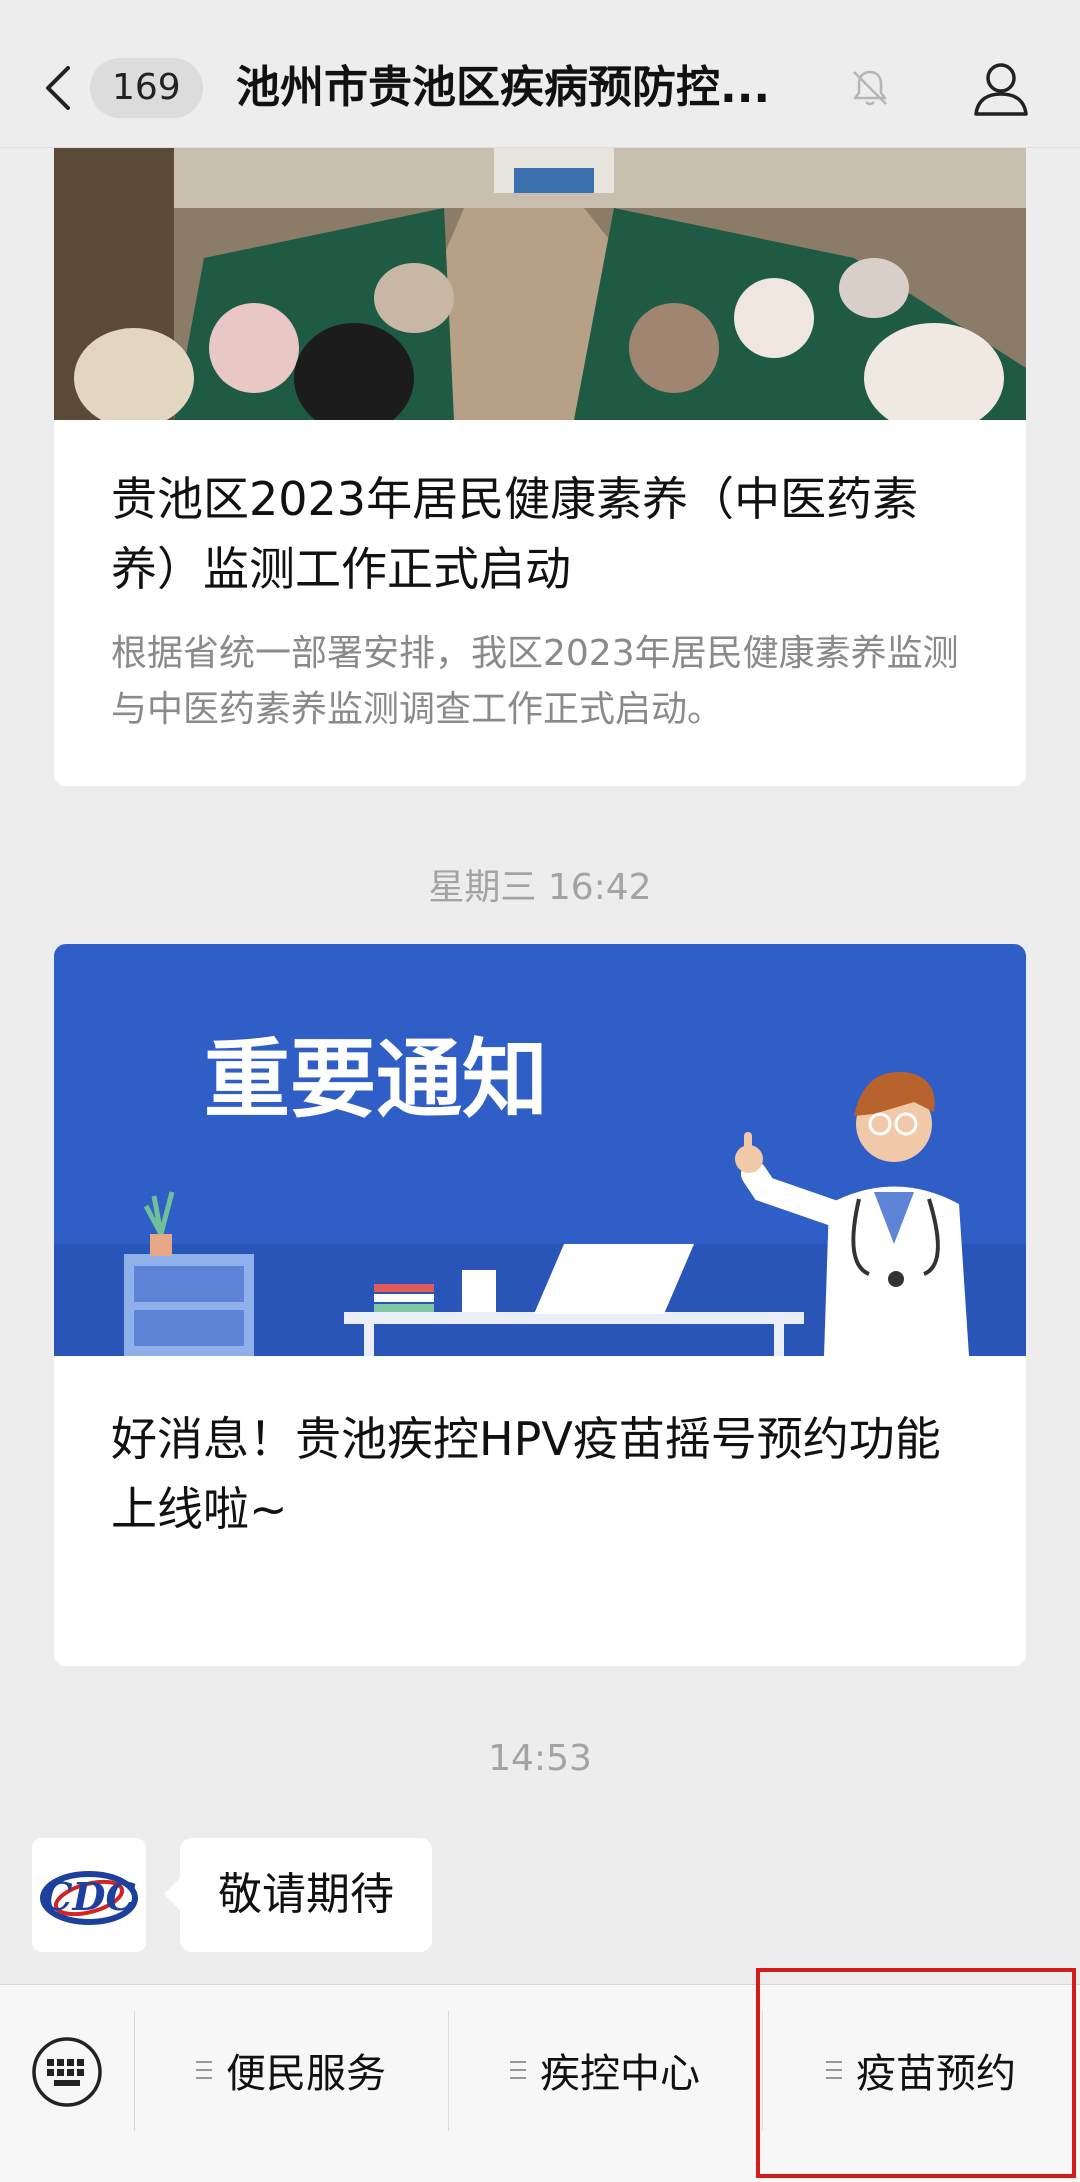 This screenshot has width=1080, height=2182. I want to click on chevron-left-icon, so click(58, 88).